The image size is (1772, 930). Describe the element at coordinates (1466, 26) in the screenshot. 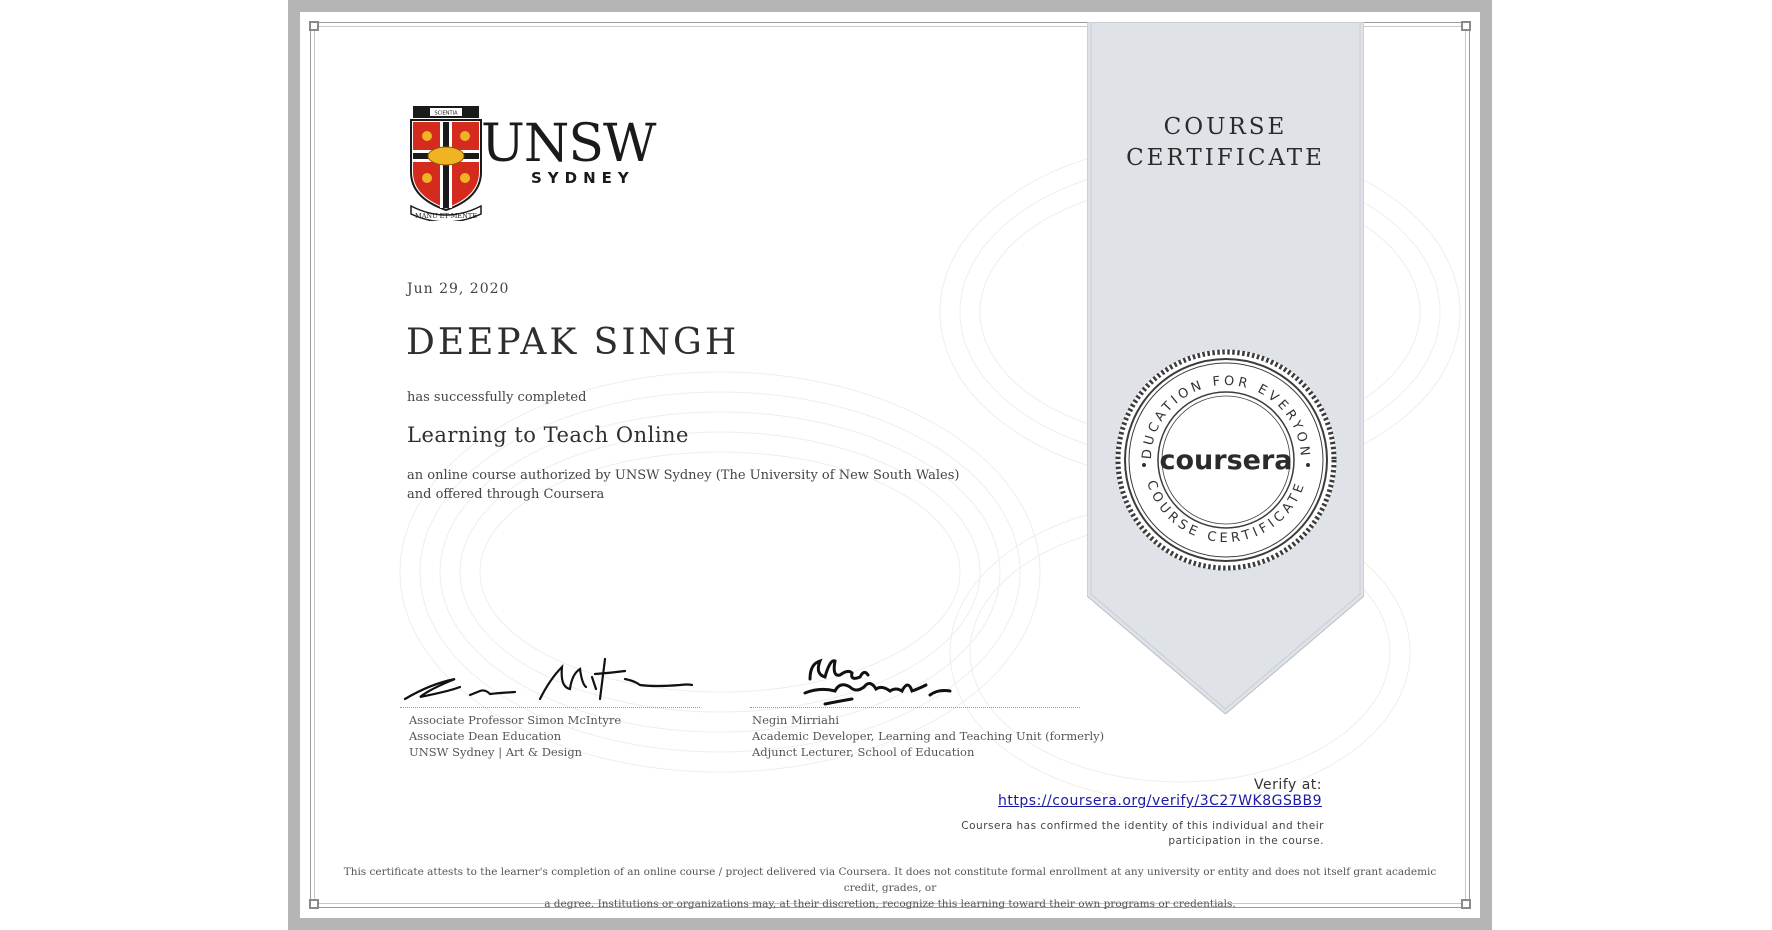

I see `corner-ornament-top-right` at that location.